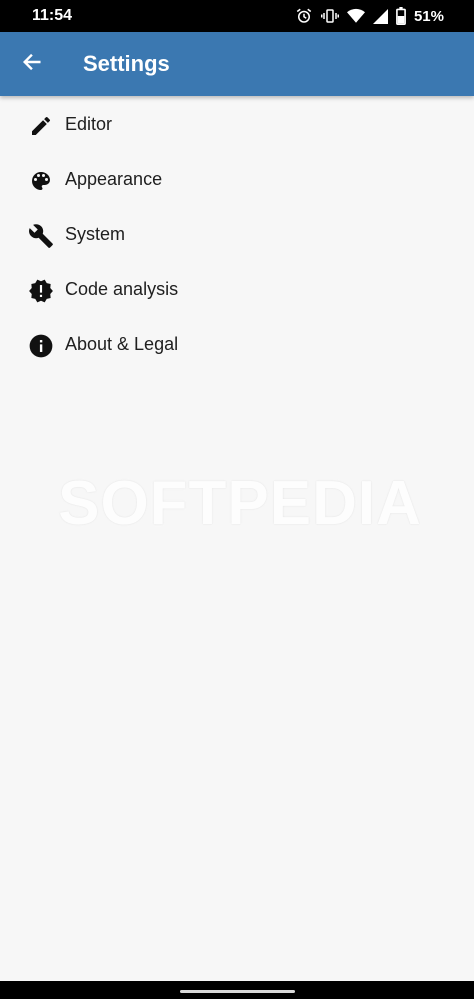 Image resolution: width=474 pixels, height=999 pixels. Describe the element at coordinates (126, 63) in the screenshot. I see `page-title: Settings` at that location.